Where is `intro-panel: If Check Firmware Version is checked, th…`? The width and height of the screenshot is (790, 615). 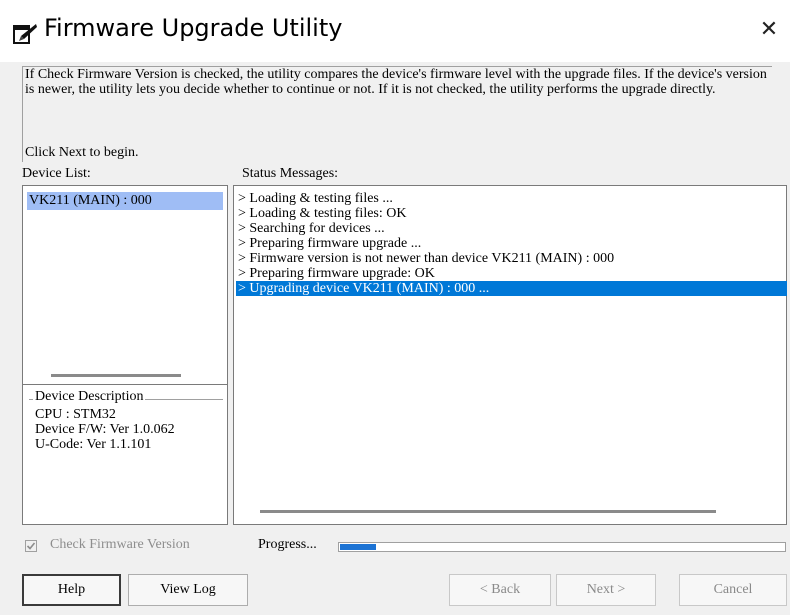 intro-panel: If Check Firmware Version is checked, th… is located at coordinates (397, 114).